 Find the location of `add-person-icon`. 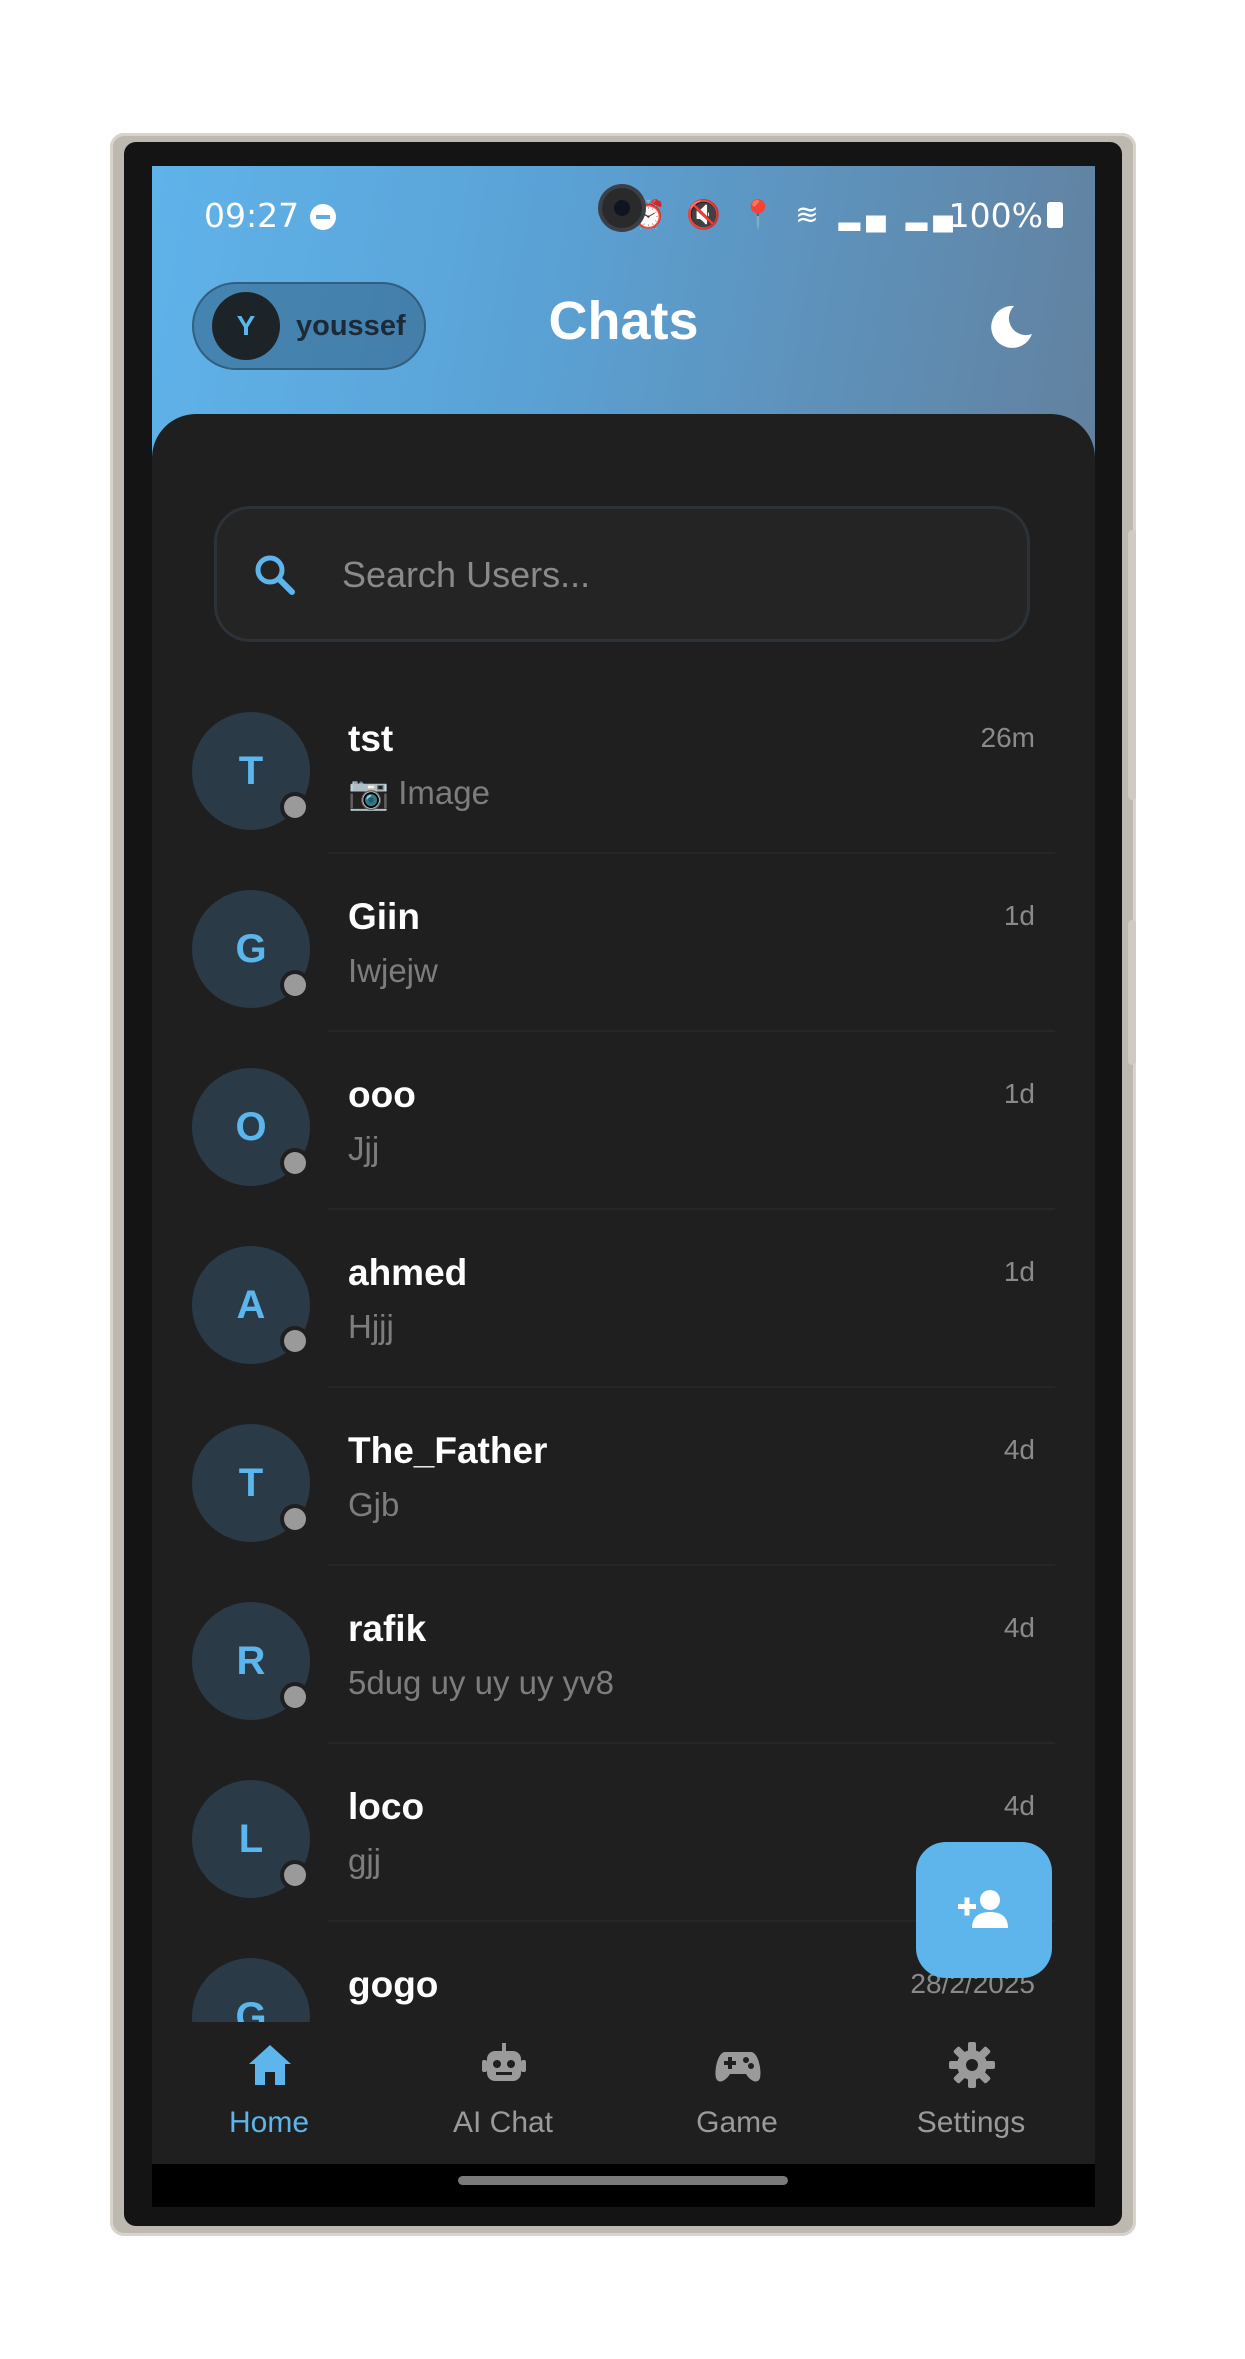

add-person-icon is located at coordinates (983, 1909).